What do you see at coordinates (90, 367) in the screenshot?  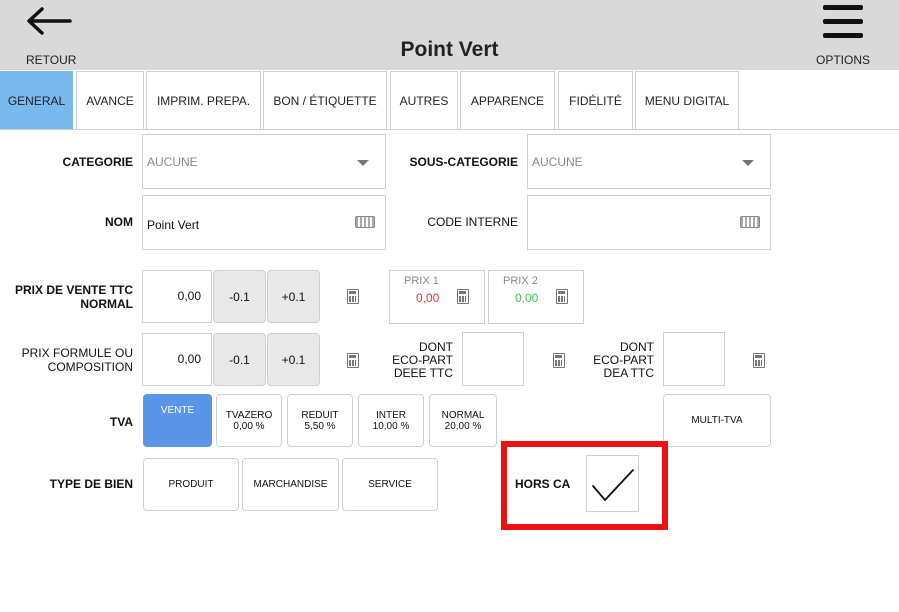 I see `prix-formule-label-line2: COMPOSITION` at bounding box center [90, 367].